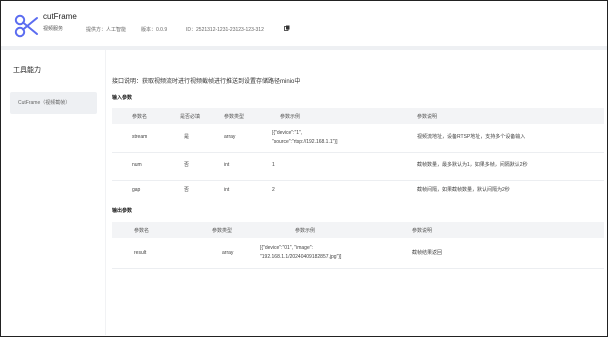 The height and width of the screenshot is (337, 608). I want to click on param-example-line1: [{"device":"01", "image":, so click(286, 248).